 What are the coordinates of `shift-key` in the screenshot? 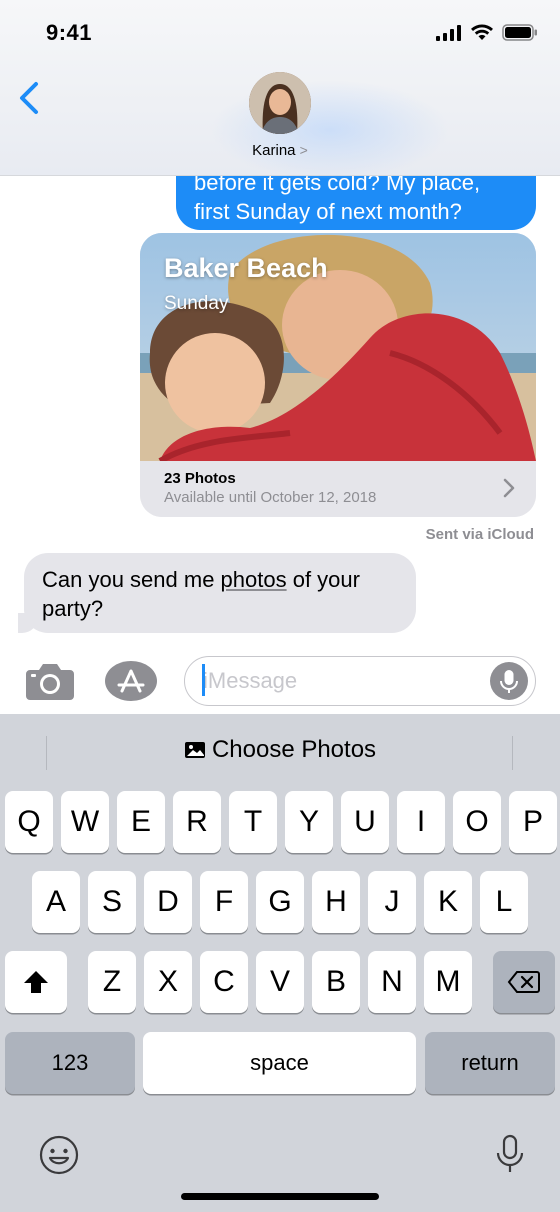 It's located at (36, 982).